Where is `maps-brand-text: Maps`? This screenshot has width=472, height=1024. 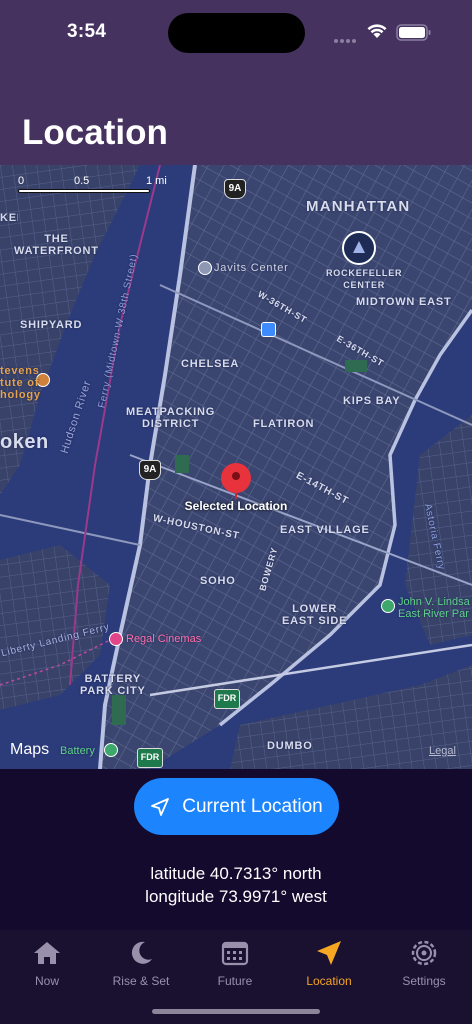 maps-brand-text: Maps is located at coordinates (30, 749).